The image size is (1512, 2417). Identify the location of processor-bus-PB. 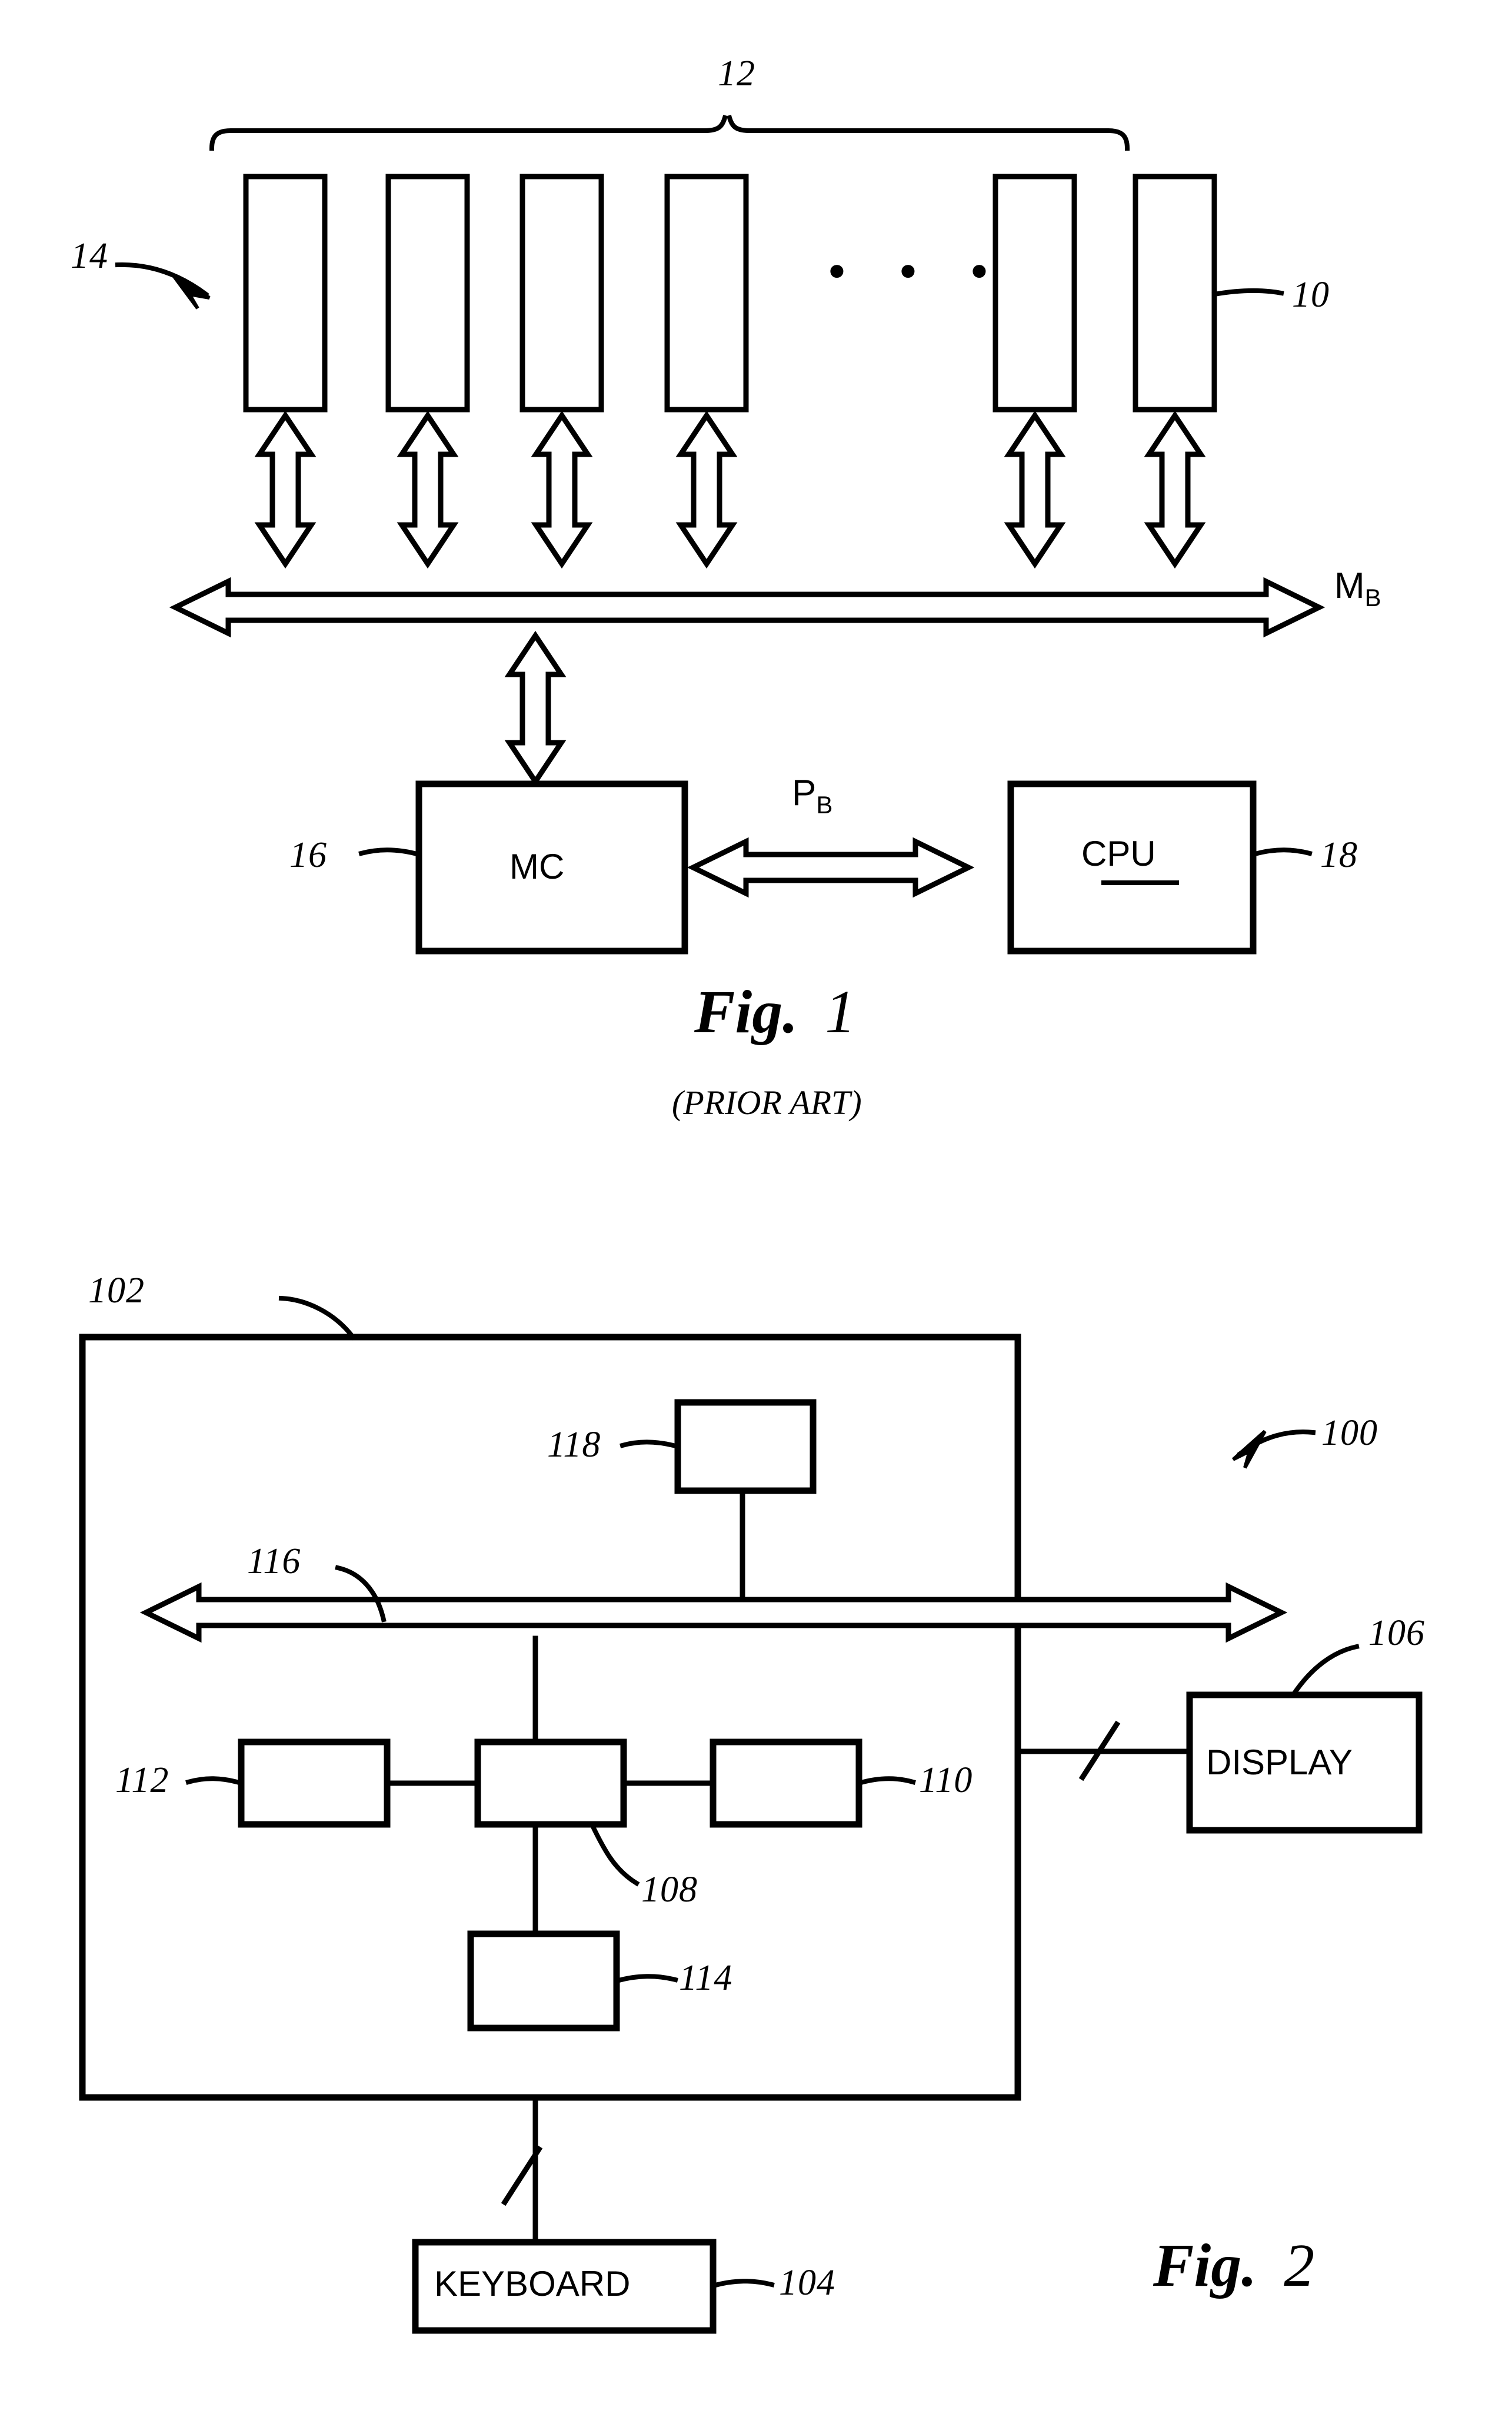
(831, 868).